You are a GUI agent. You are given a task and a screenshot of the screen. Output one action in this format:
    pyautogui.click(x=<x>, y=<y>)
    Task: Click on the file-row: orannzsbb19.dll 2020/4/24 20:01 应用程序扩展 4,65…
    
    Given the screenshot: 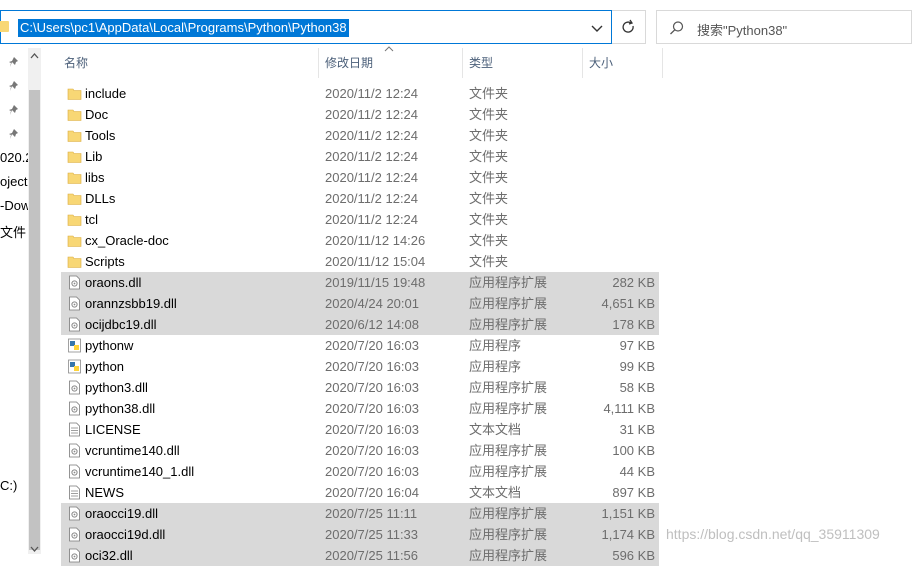 What is the action you would take?
    pyautogui.click(x=360, y=303)
    